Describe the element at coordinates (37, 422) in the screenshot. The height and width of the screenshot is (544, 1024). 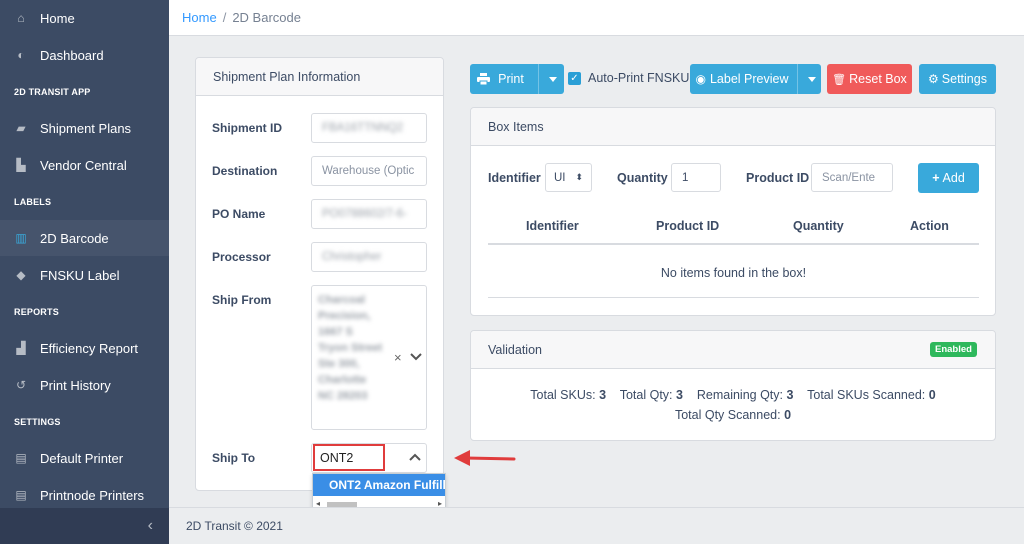
I see `sidebar-section-title: SETTINGS` at that location.